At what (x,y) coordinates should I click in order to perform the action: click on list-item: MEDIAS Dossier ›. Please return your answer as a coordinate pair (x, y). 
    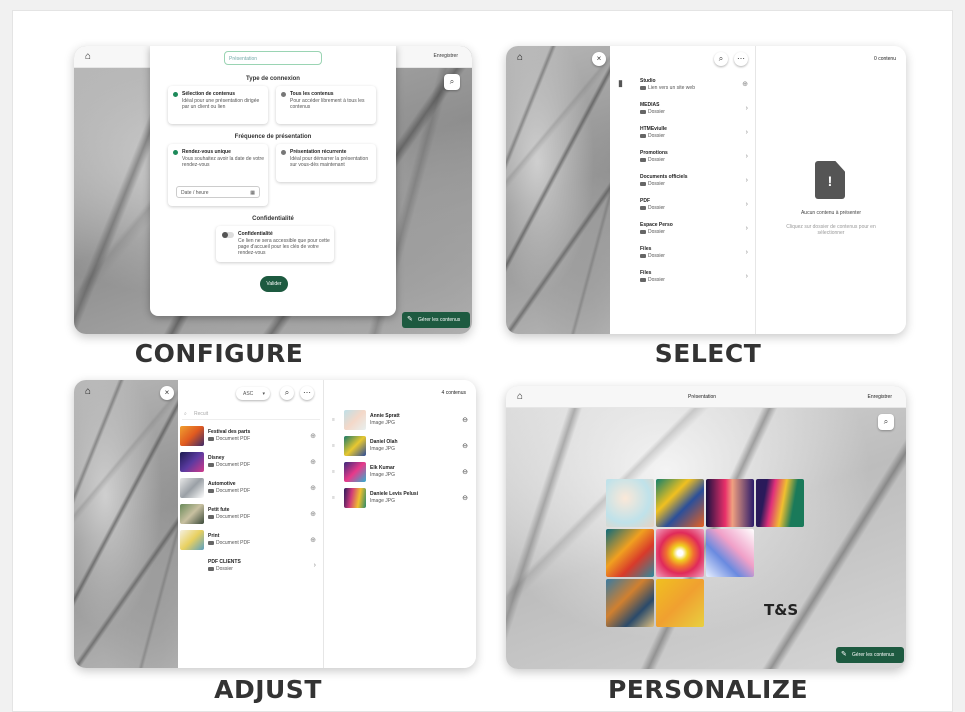
    Looking at the image, I should click on (683, 110).